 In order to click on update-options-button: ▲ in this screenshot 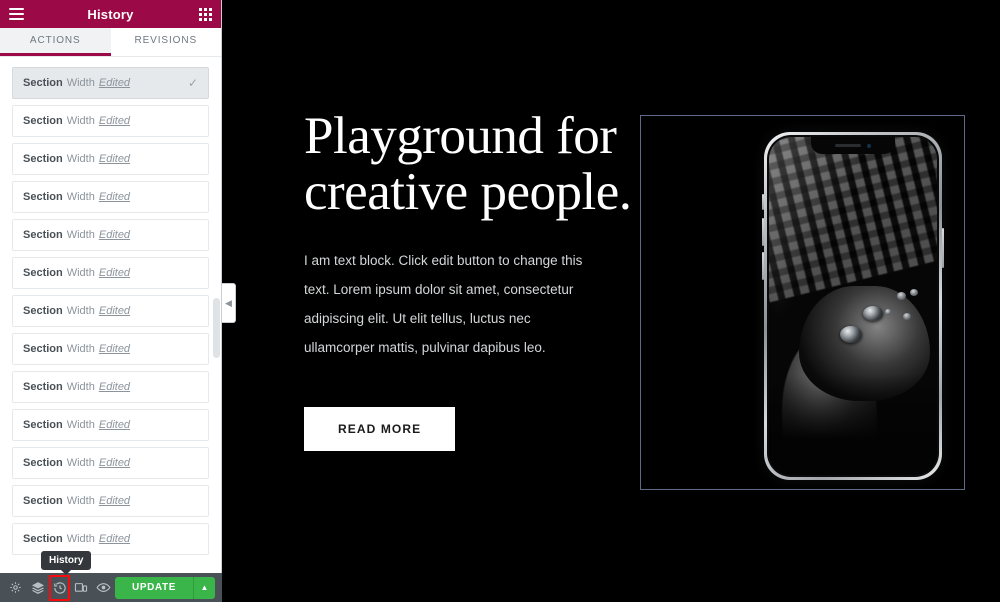, I will do `click(204, 587)`.